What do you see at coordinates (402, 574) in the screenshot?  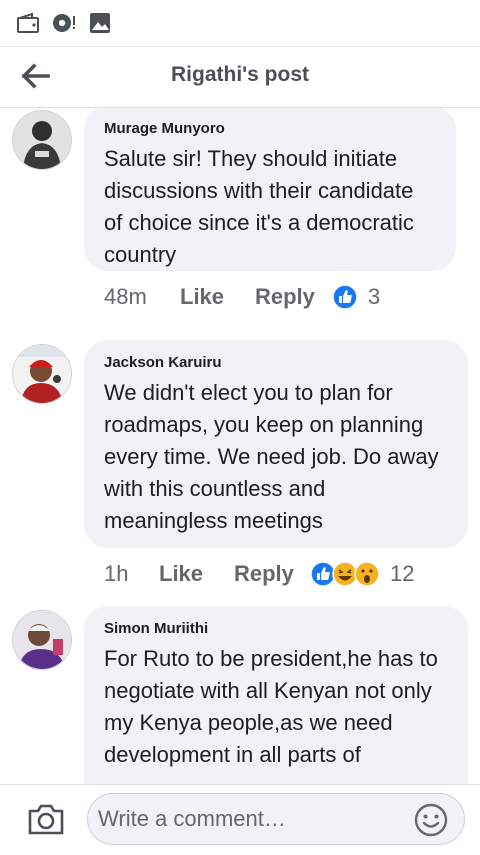 I see `reaction-count: 12` at bounding box center [402, 574].